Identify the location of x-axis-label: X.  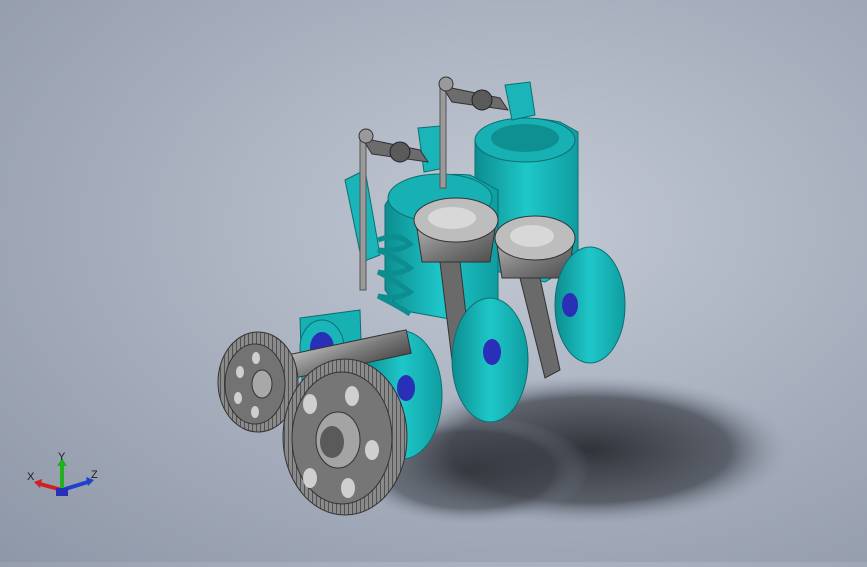
(31, 477).